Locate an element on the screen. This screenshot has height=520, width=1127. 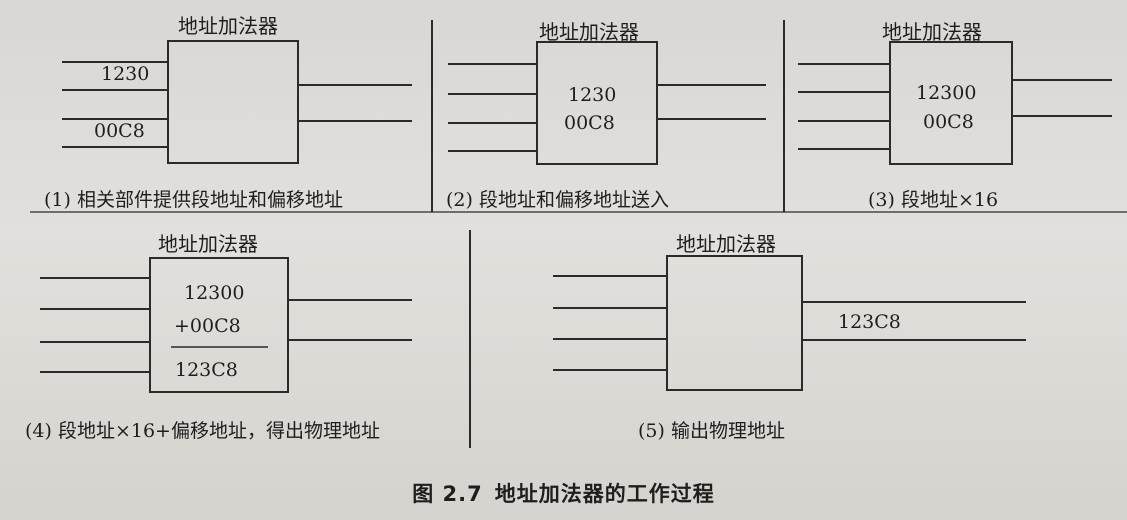
adder-title-4: 地址加法器 is located at coordinates (208, 244).